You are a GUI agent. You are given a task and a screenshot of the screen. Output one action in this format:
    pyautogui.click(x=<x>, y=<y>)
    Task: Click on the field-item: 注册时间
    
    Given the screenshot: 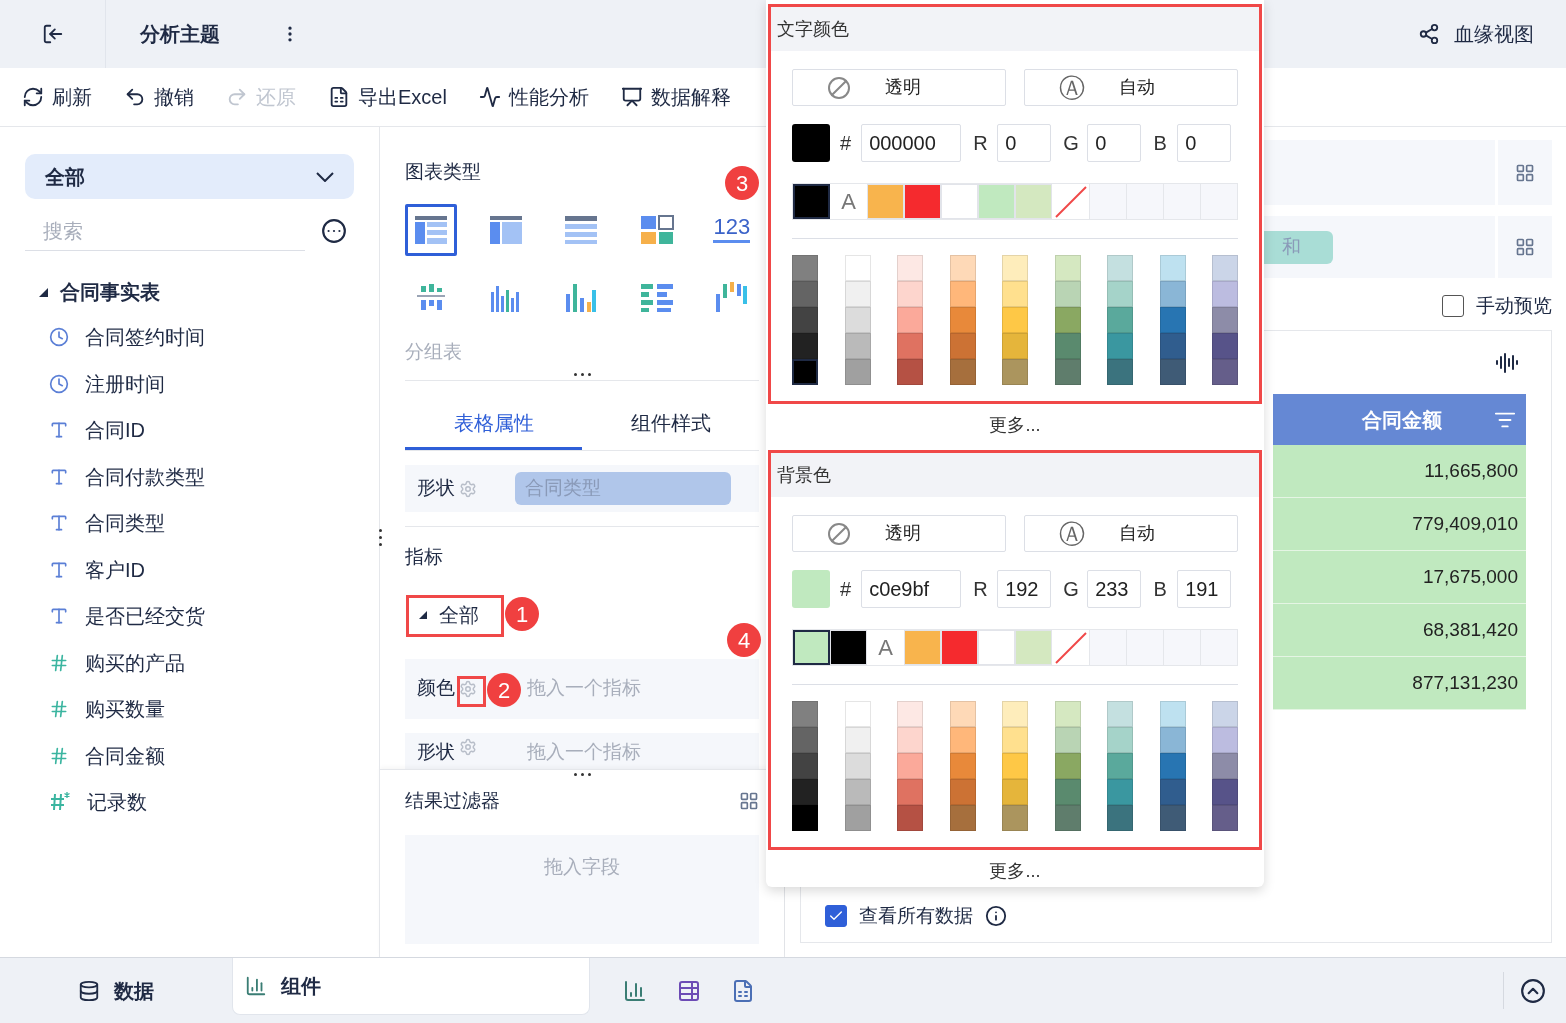 What is the action you would take?
    pyautogui.click(x=189, y=383)
    